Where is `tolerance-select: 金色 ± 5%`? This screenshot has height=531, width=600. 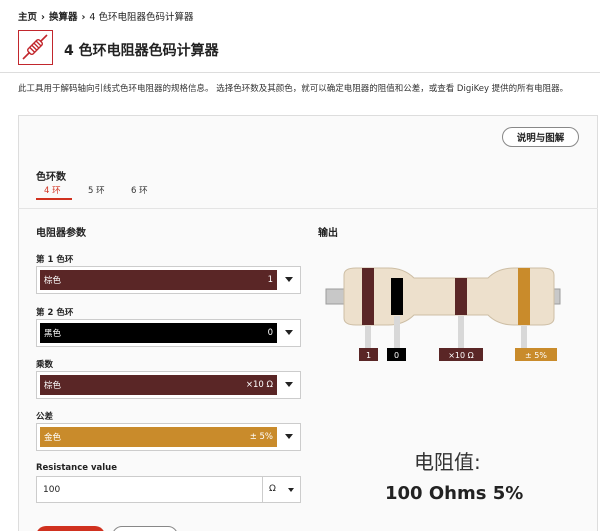 tolerance-select: 金色 ± 5% is located at coordinates (168, 437).